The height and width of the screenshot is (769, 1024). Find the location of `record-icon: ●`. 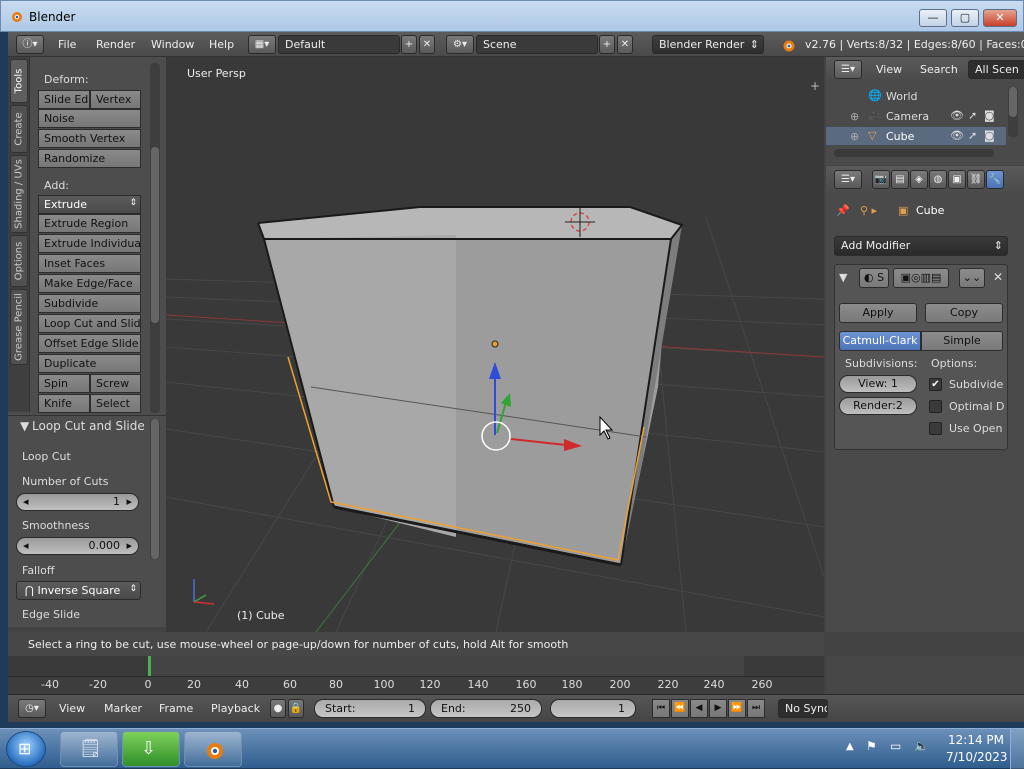

record-icon: ● is located at coordinates (278, 708).